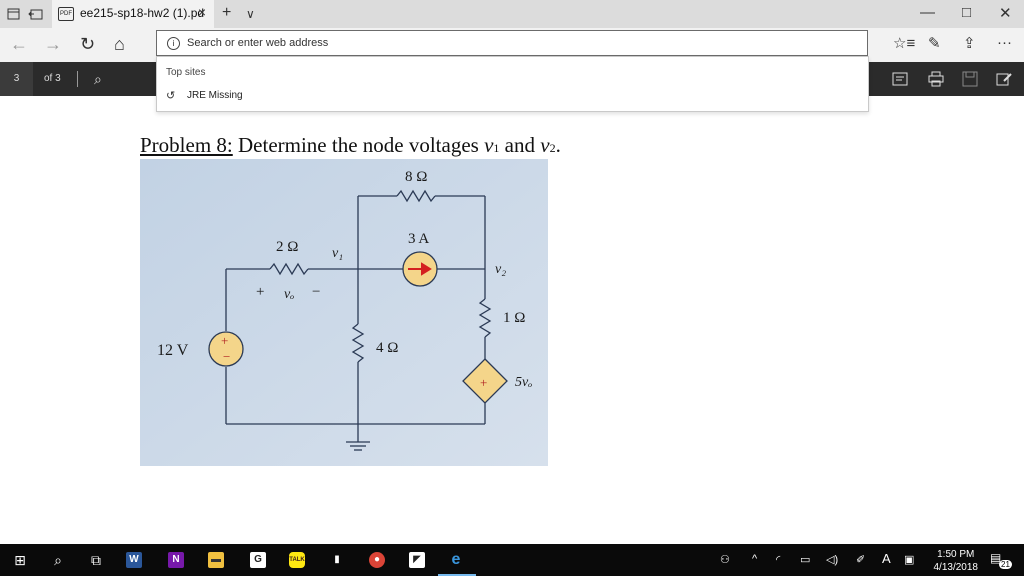 Image resolution: width=1024 pixels, height=576 pixels. Describe the element at coordinates (215, 95) in the screenshot. I see `suggestion-label: JRE Missing` at that location.